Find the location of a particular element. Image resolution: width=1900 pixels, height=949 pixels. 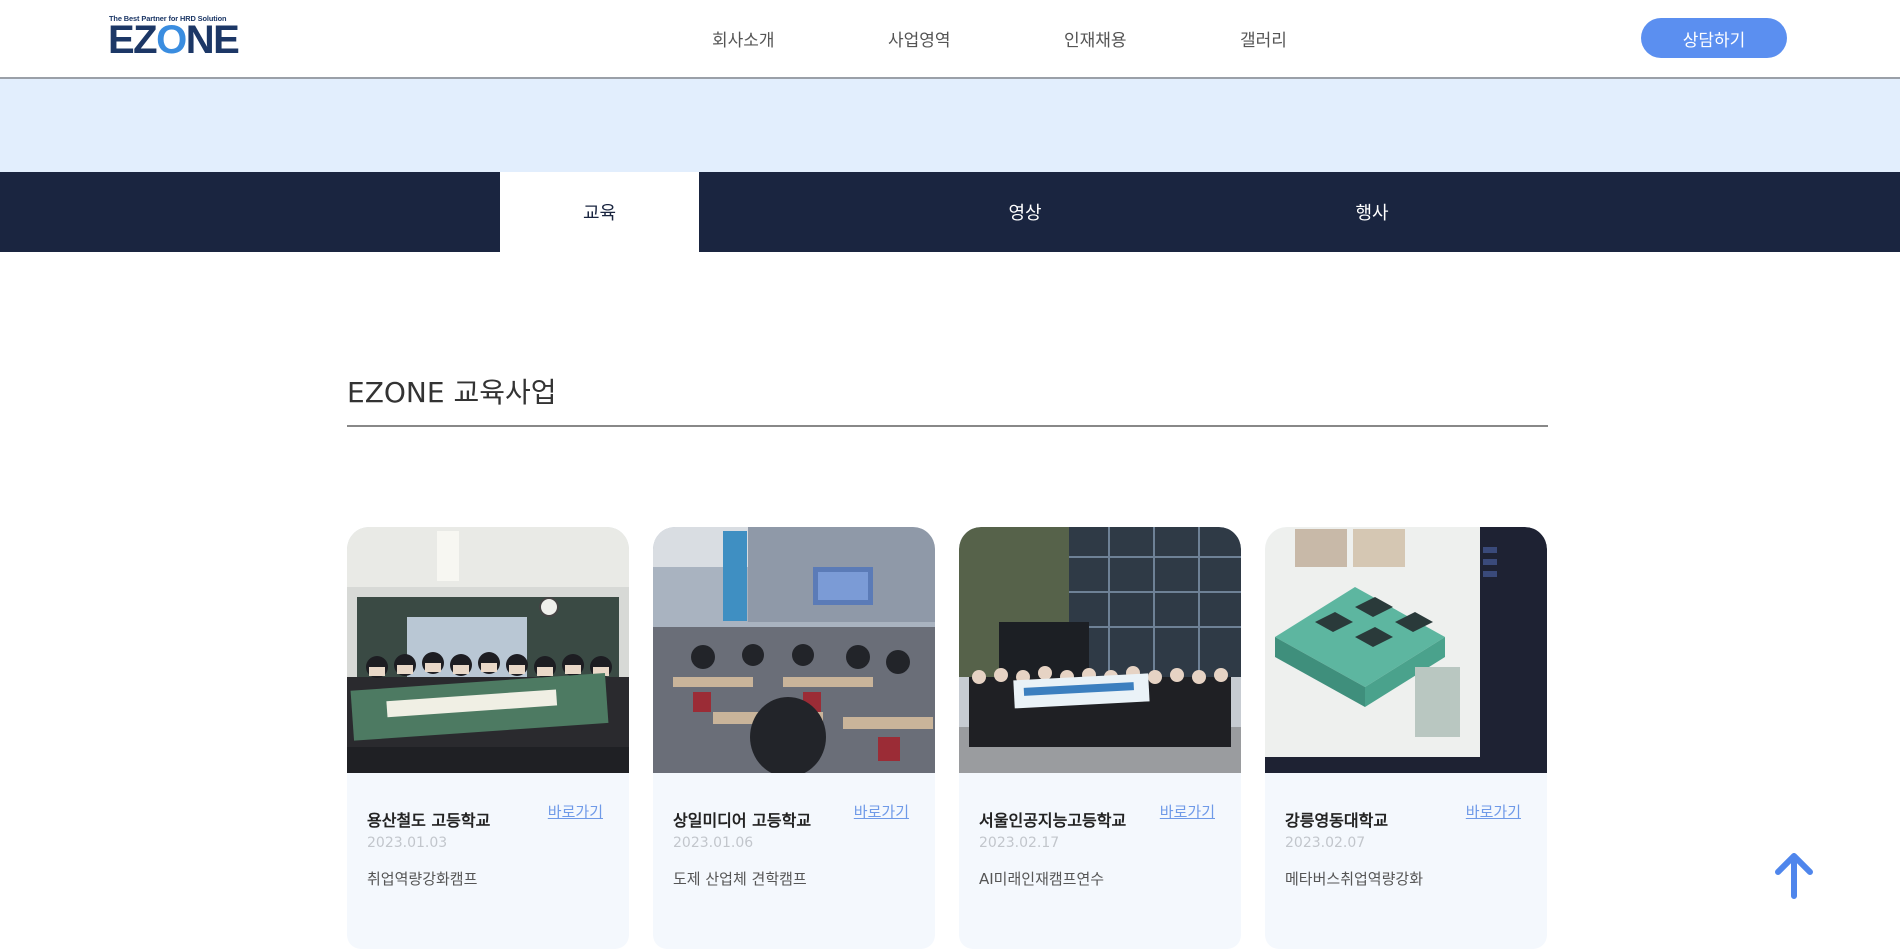

page-banner is located at coordinates (950, 125).